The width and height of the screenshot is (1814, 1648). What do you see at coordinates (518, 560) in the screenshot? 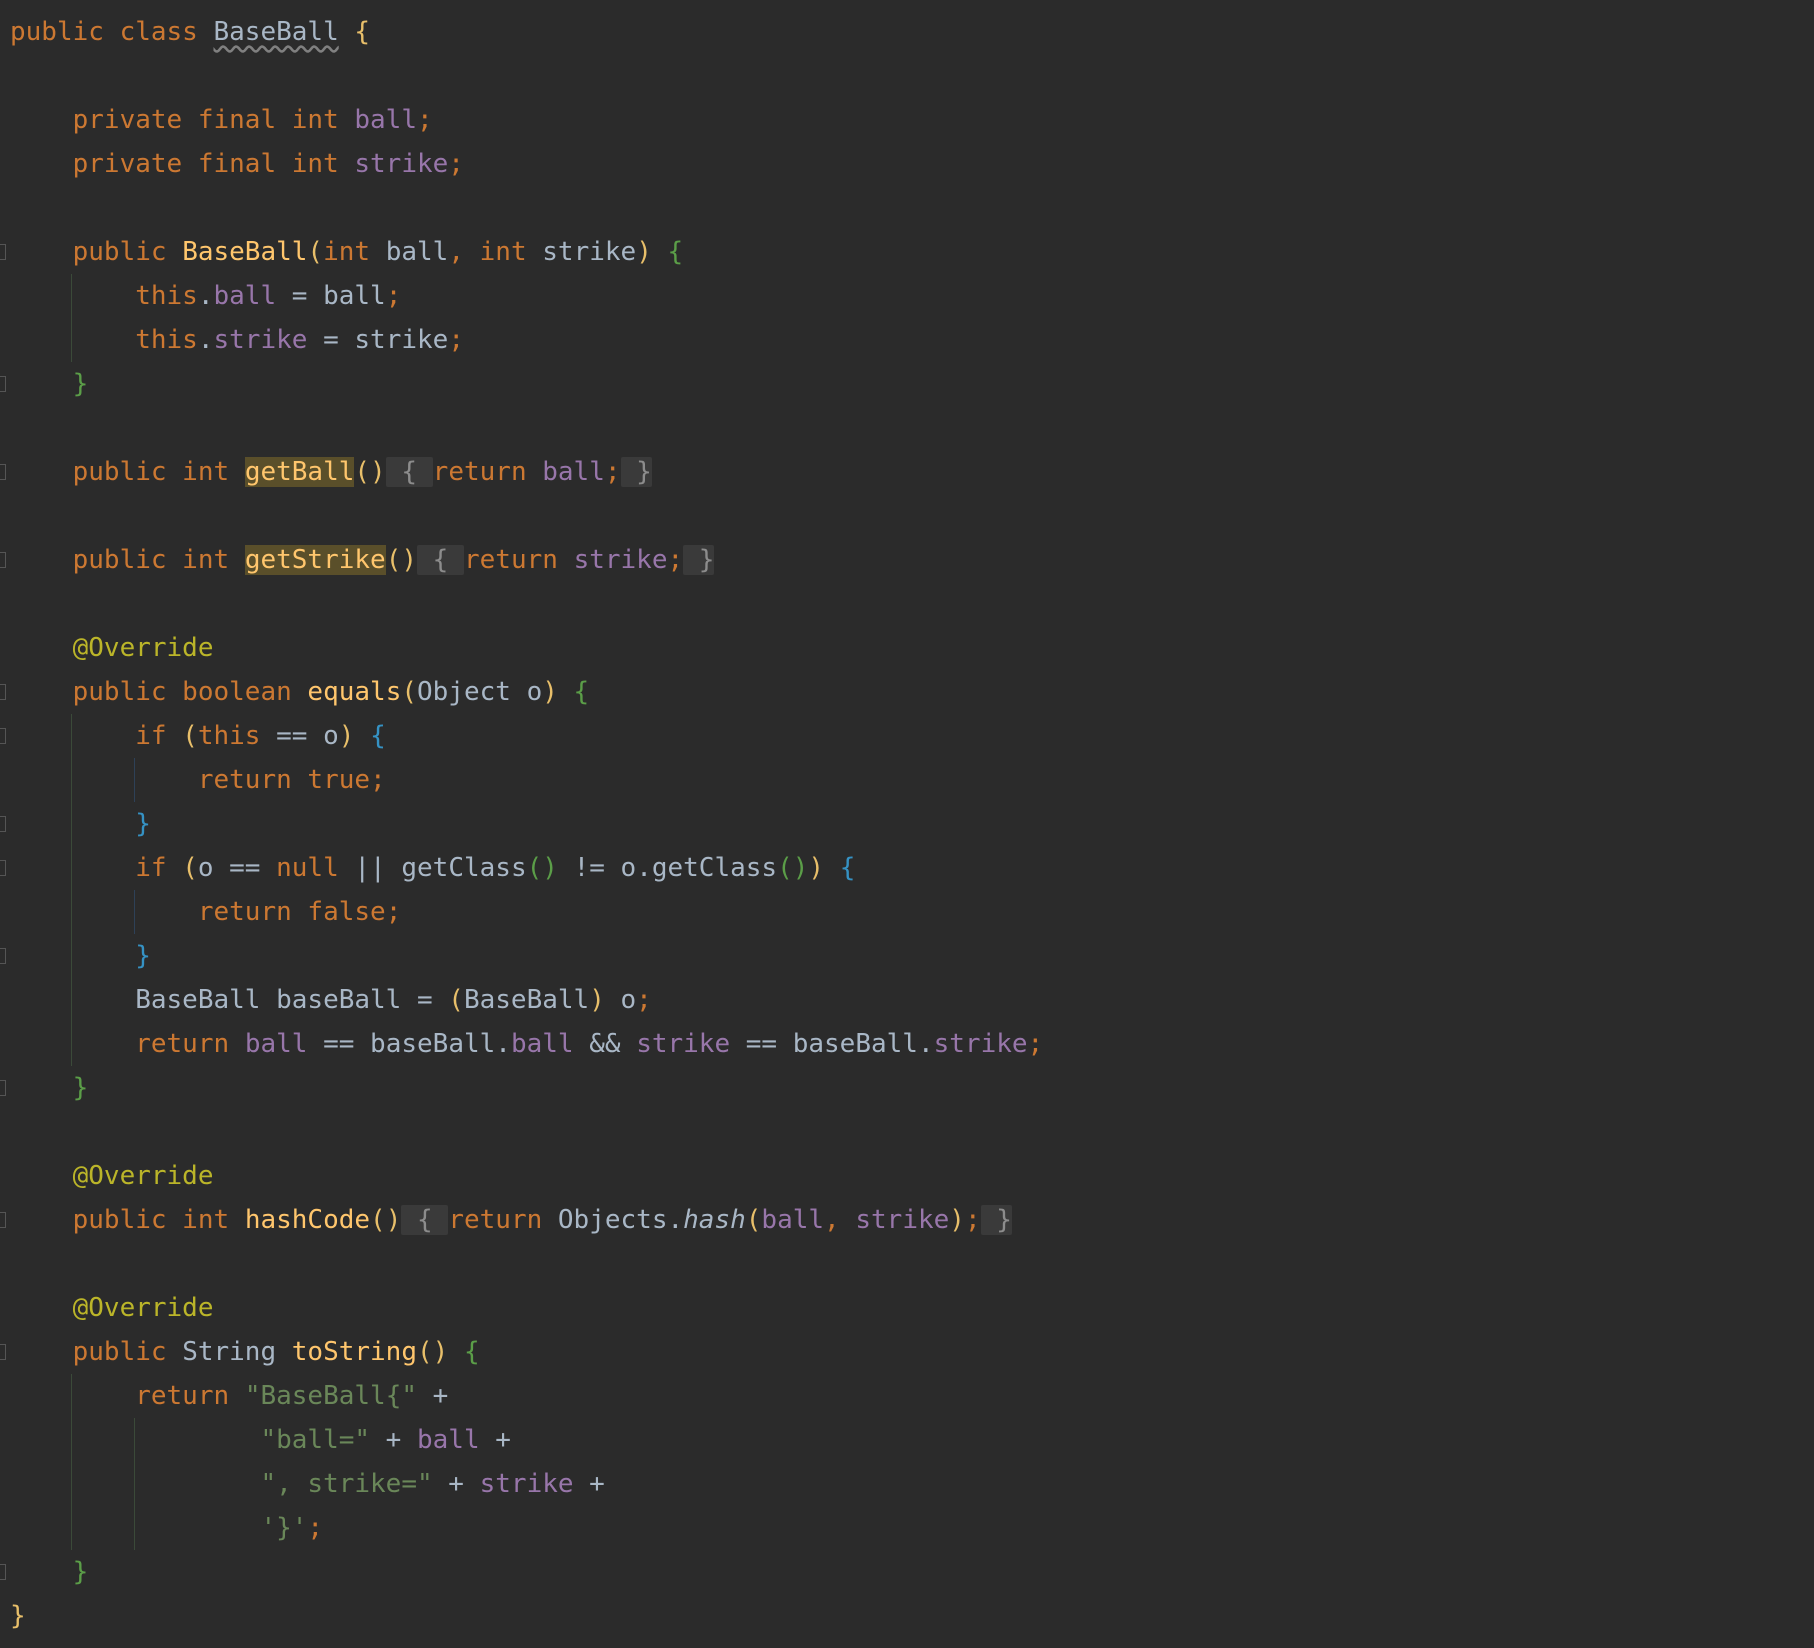
I see `code-token: return` at bounding box center [518, 560].